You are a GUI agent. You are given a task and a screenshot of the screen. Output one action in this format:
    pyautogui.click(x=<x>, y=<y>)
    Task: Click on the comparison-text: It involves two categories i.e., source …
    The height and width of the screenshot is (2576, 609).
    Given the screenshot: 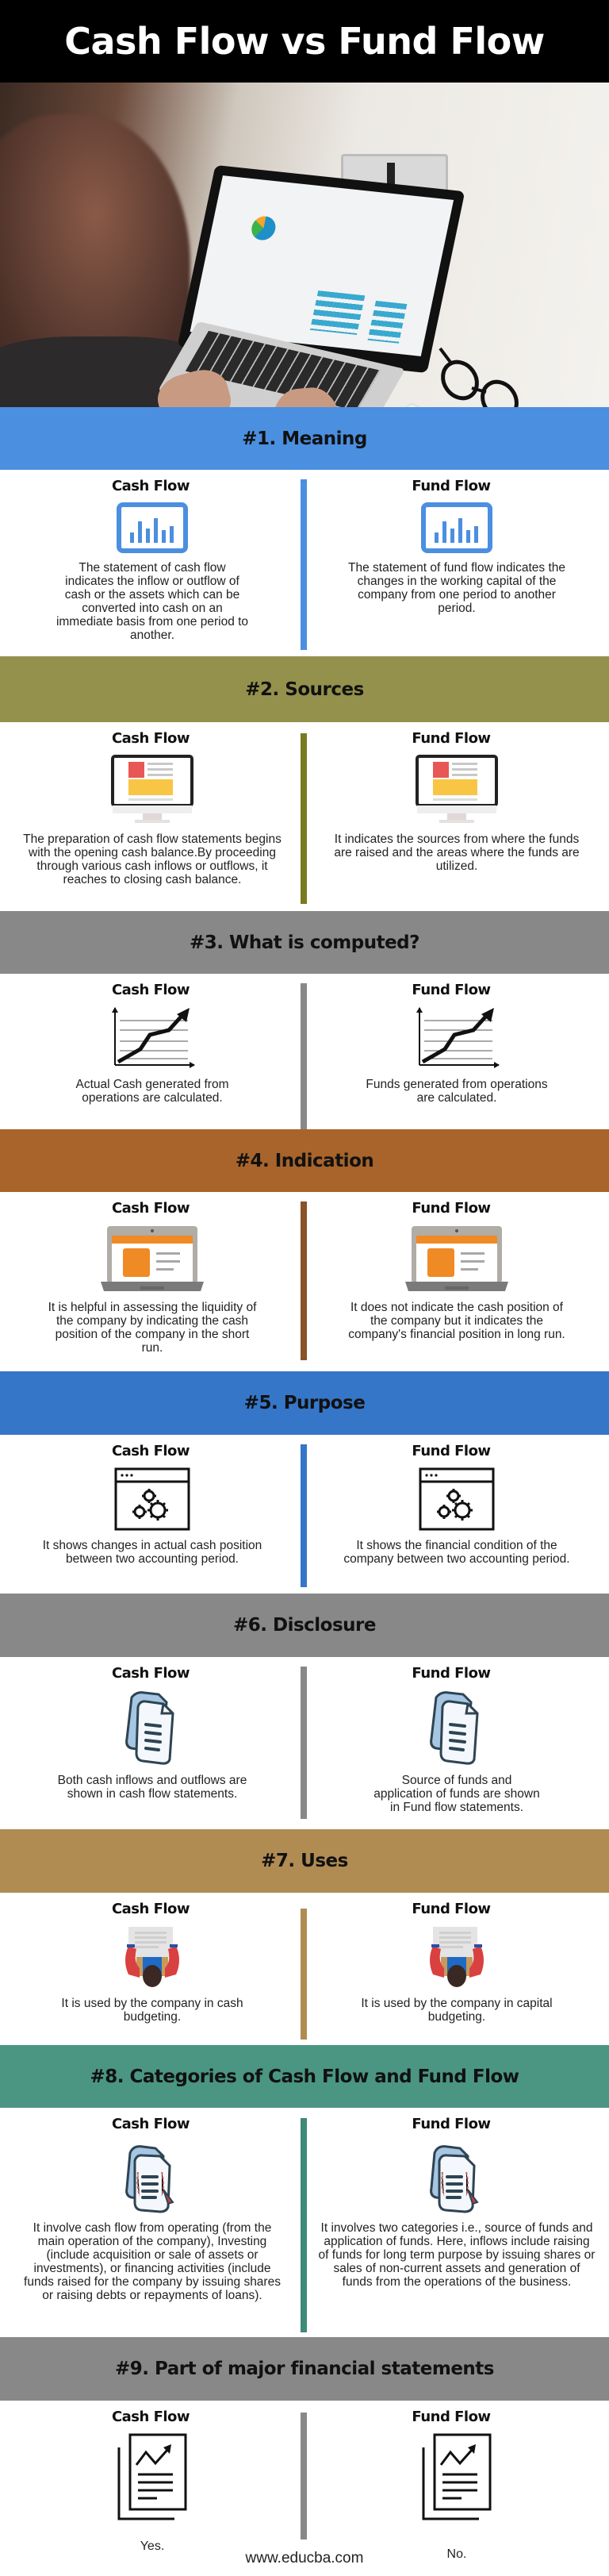 What is the action you would take?
    pyautogui.click(x=457, y=2255)
    